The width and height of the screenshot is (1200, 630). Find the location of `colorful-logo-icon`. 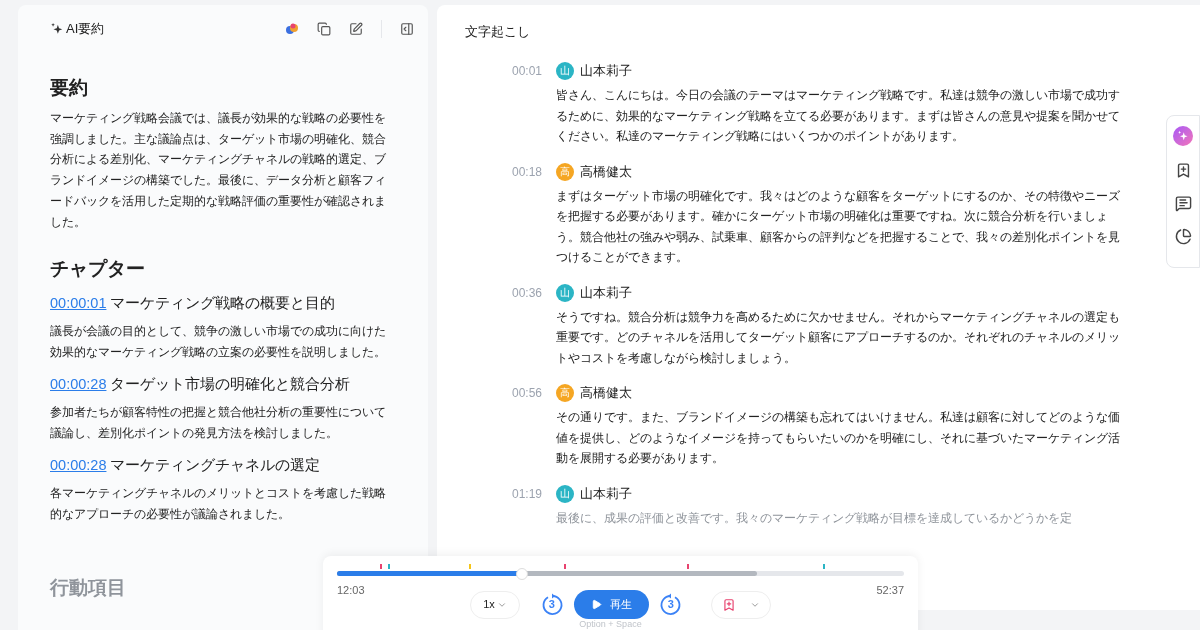

colorful-logo-icon is located at coordinates (292, 29).